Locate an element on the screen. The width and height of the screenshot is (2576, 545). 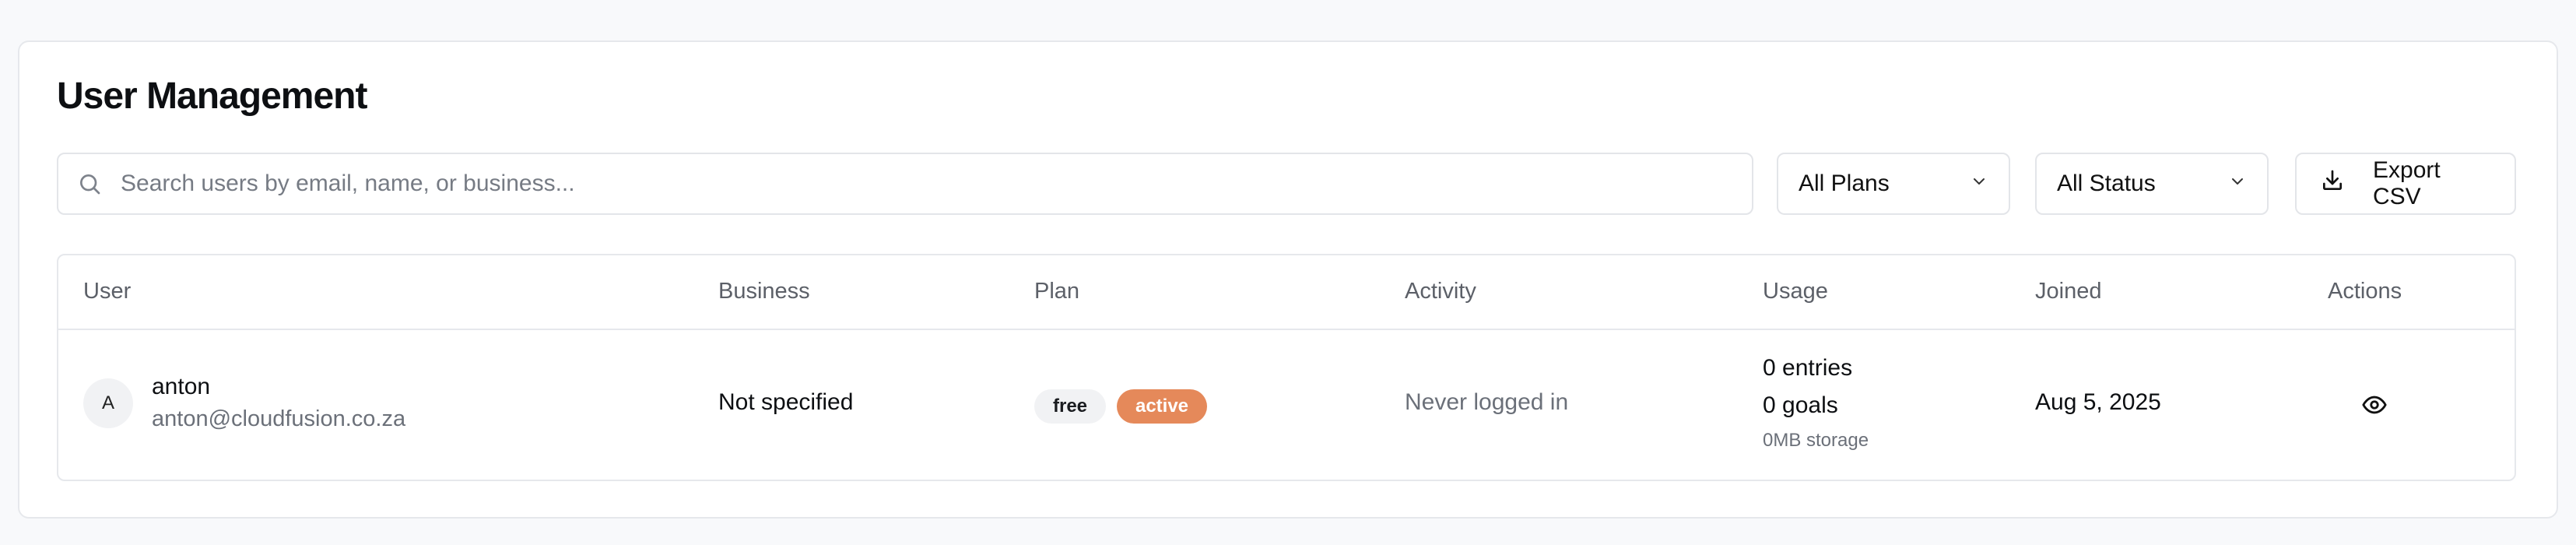
plan-filter-value: All Plans is located at coordinates (1845, 184).